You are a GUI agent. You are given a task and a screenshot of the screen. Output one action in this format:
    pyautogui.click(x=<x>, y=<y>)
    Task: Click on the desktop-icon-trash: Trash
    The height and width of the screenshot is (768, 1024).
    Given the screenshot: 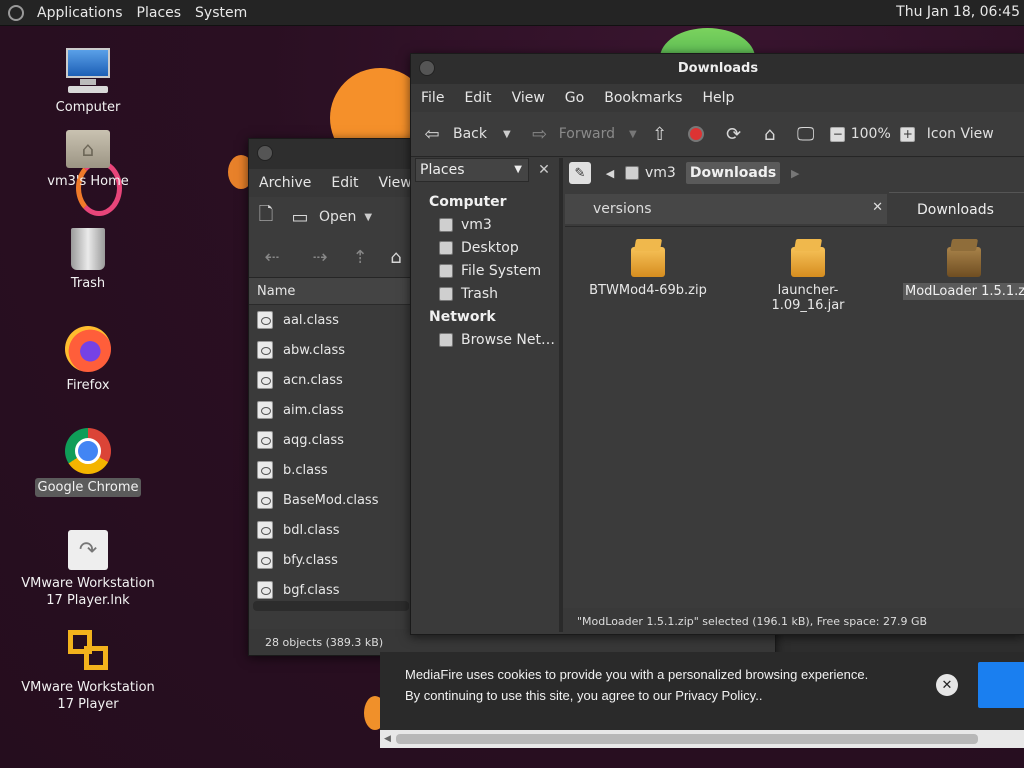 What is the action you would take?
    pyautogui.click(x=88, y=260)
    